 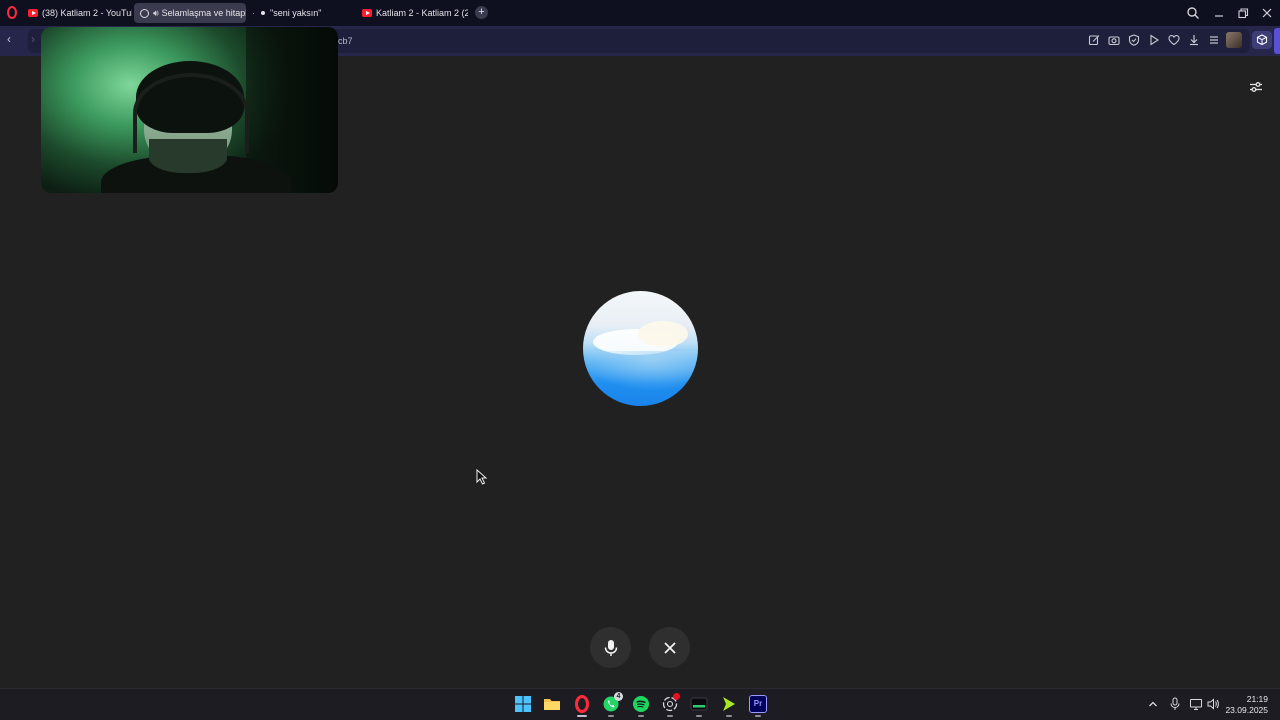 I want to click on speaker-icon: 🔊︎, so click(x=156, y=13).